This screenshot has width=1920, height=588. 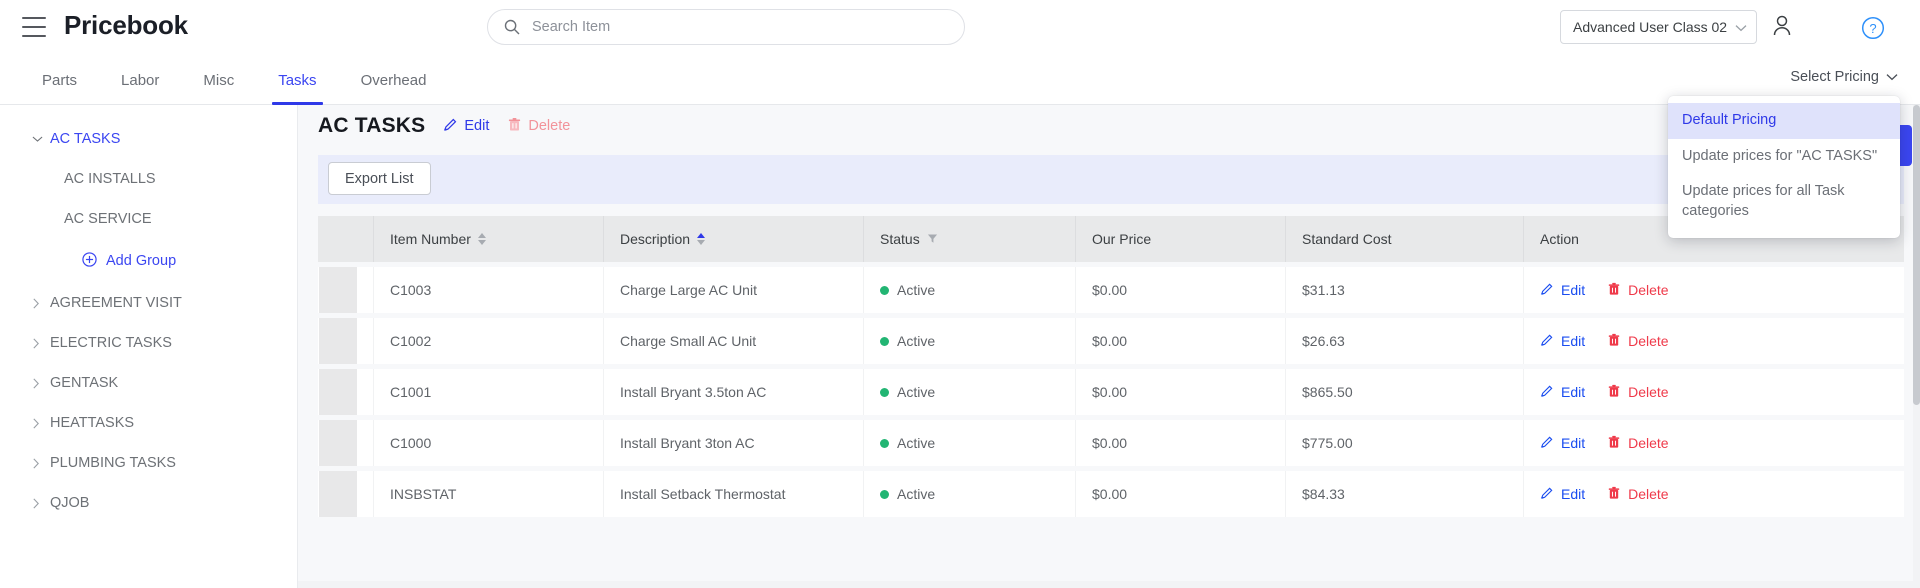 I want to click on export-list-button: Export List, so click(x=379, y=178).